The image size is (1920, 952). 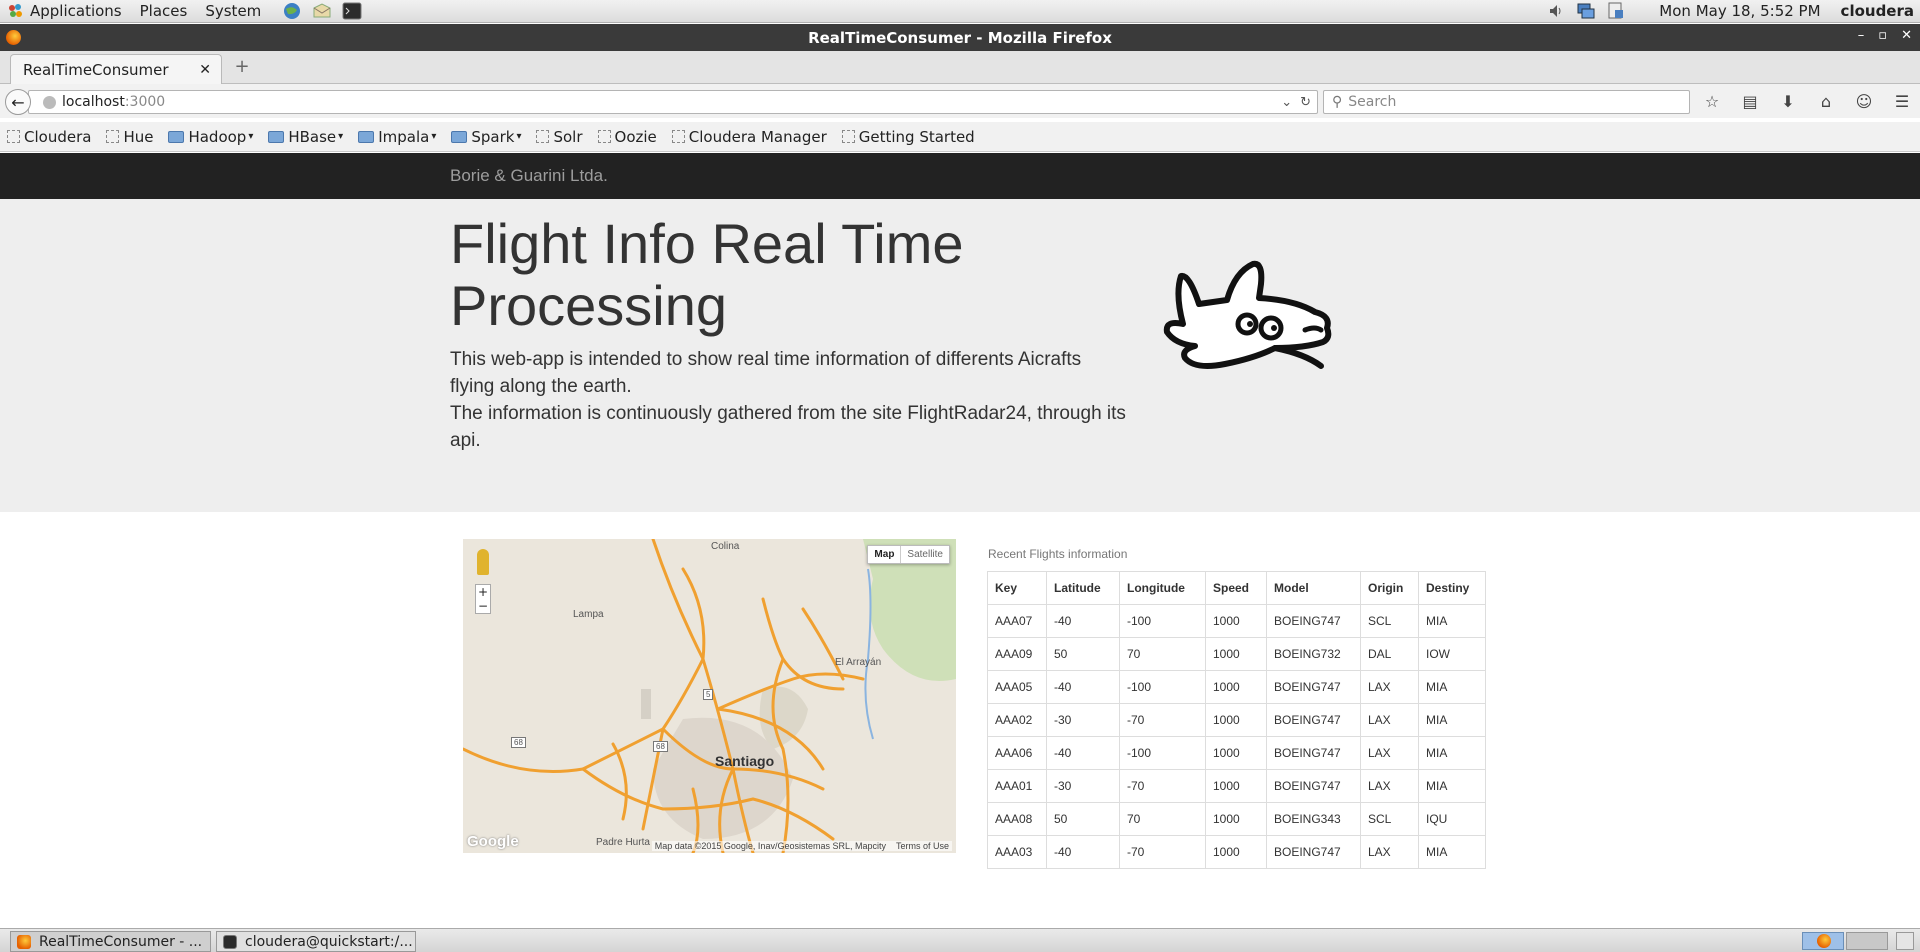 What do you see at coordinates (1861, 35) in the screenshot?
I see `minimize-icon: –` at bounding box center [1861, 35].